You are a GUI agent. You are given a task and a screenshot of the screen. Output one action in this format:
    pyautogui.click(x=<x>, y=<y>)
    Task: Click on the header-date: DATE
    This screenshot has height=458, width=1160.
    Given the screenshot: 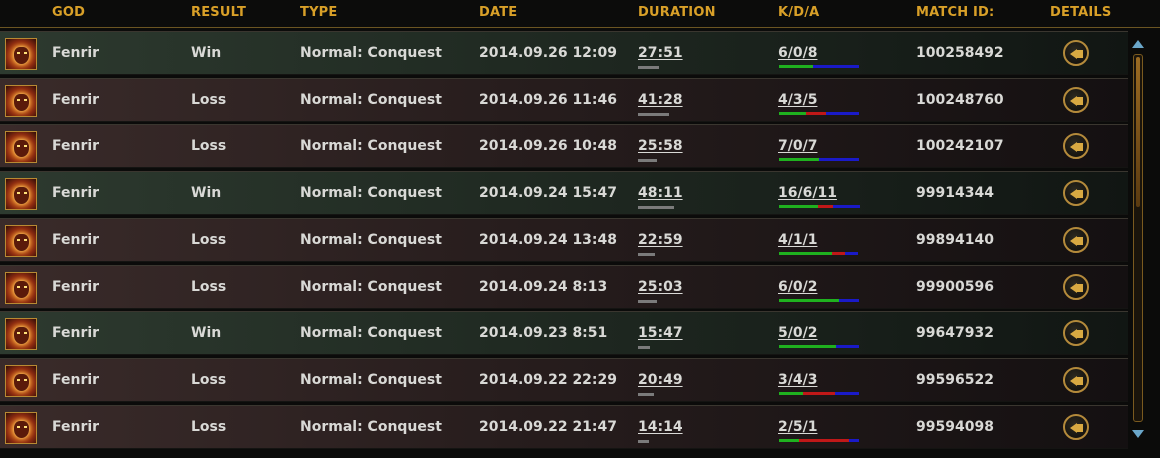 What is the action you would take?
    pyautogui.click(x=498, y=12)
    